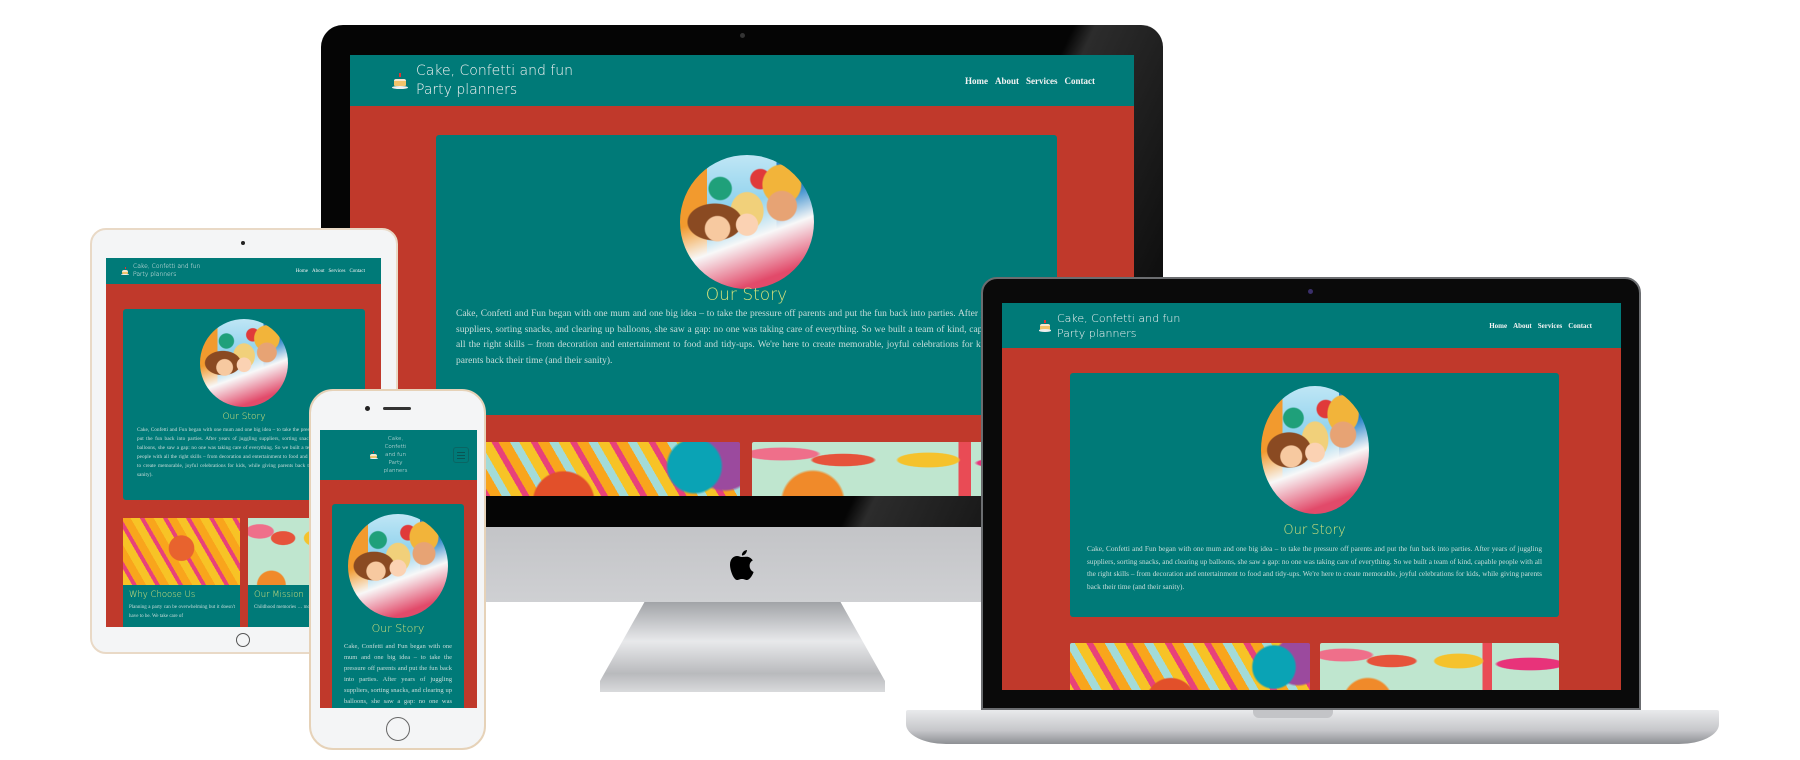  I want to click on brand-word: planners, so click(395, 471).